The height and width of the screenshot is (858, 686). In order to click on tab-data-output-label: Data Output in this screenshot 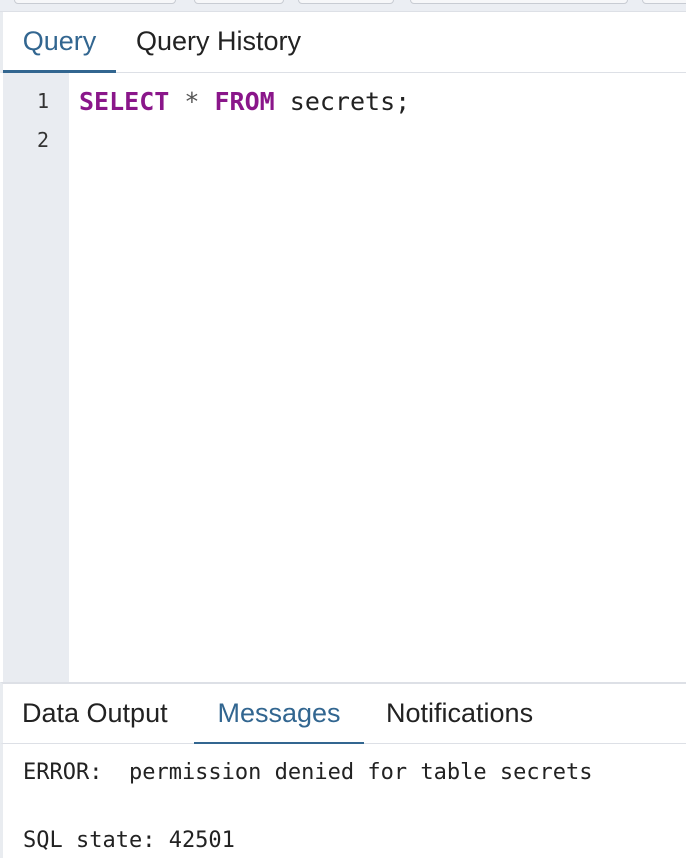, I will do `click(95, 713)`.